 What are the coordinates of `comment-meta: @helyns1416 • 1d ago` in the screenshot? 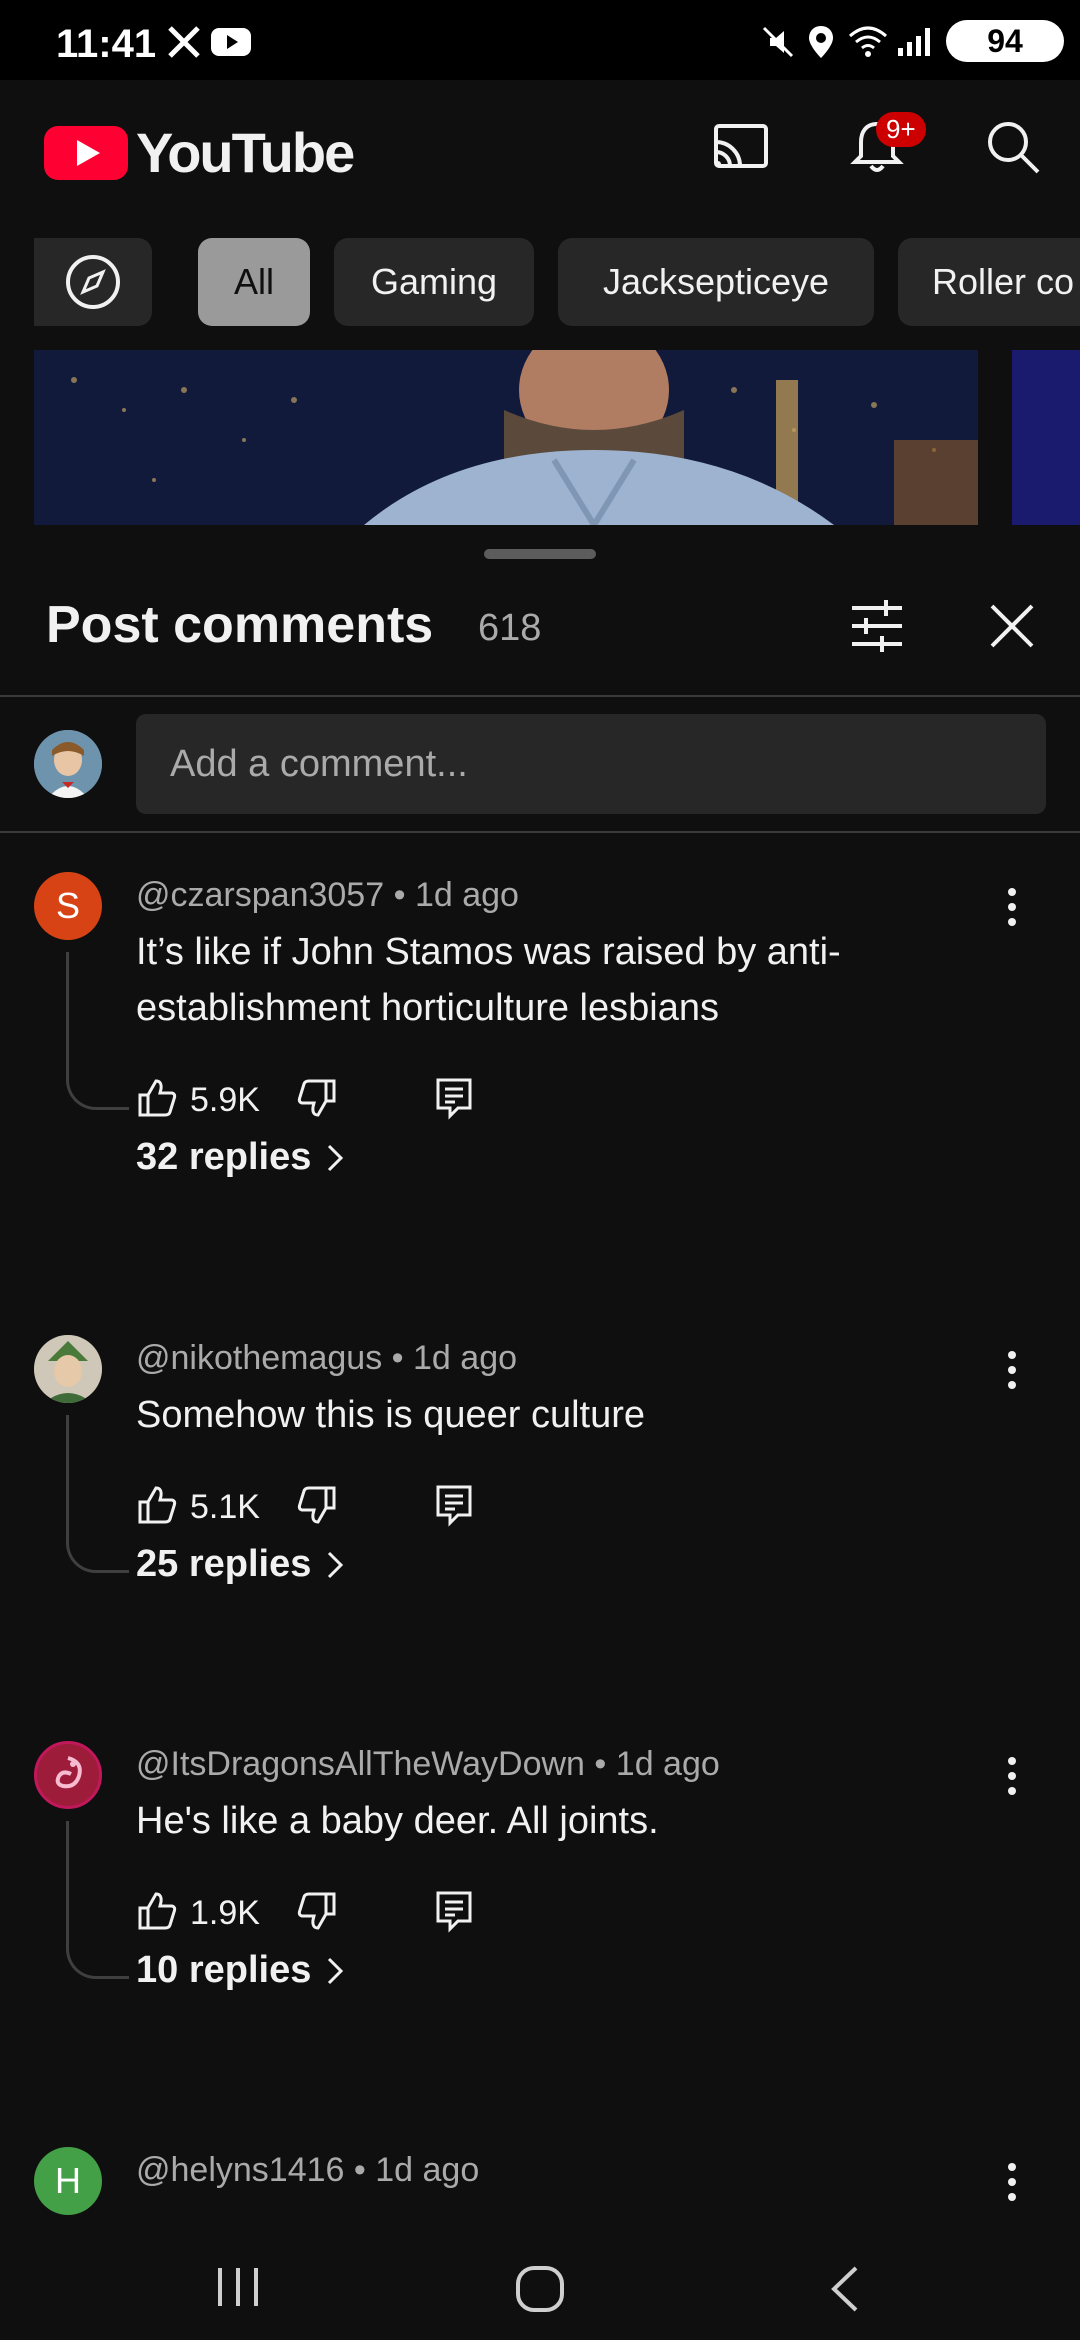 It's located at (308, 2170).